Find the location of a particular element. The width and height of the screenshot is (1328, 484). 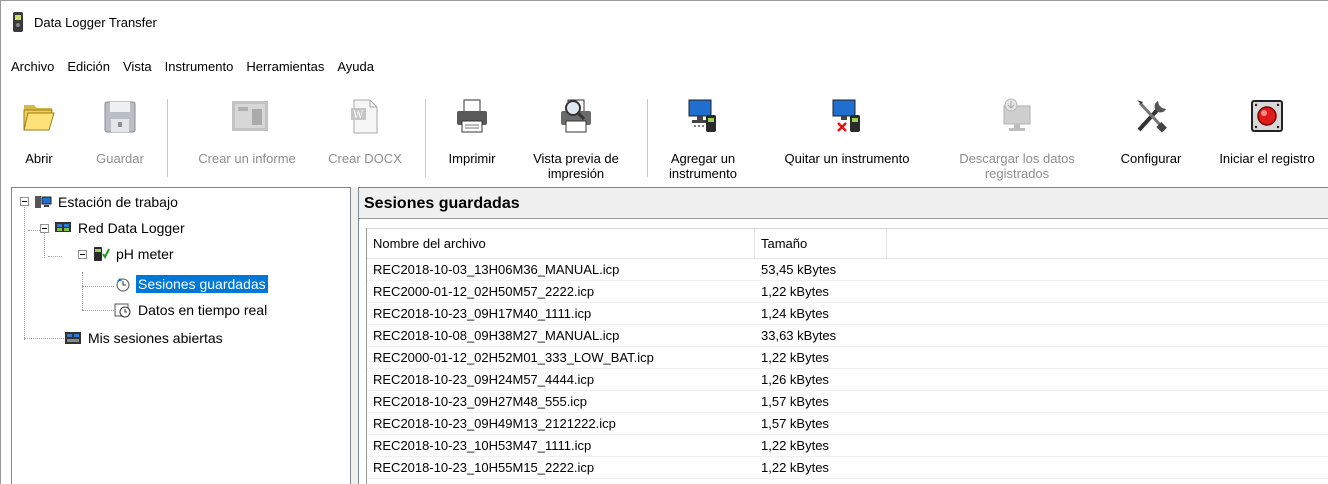

print-button: Imprimir is located at coordinates (472, 139).